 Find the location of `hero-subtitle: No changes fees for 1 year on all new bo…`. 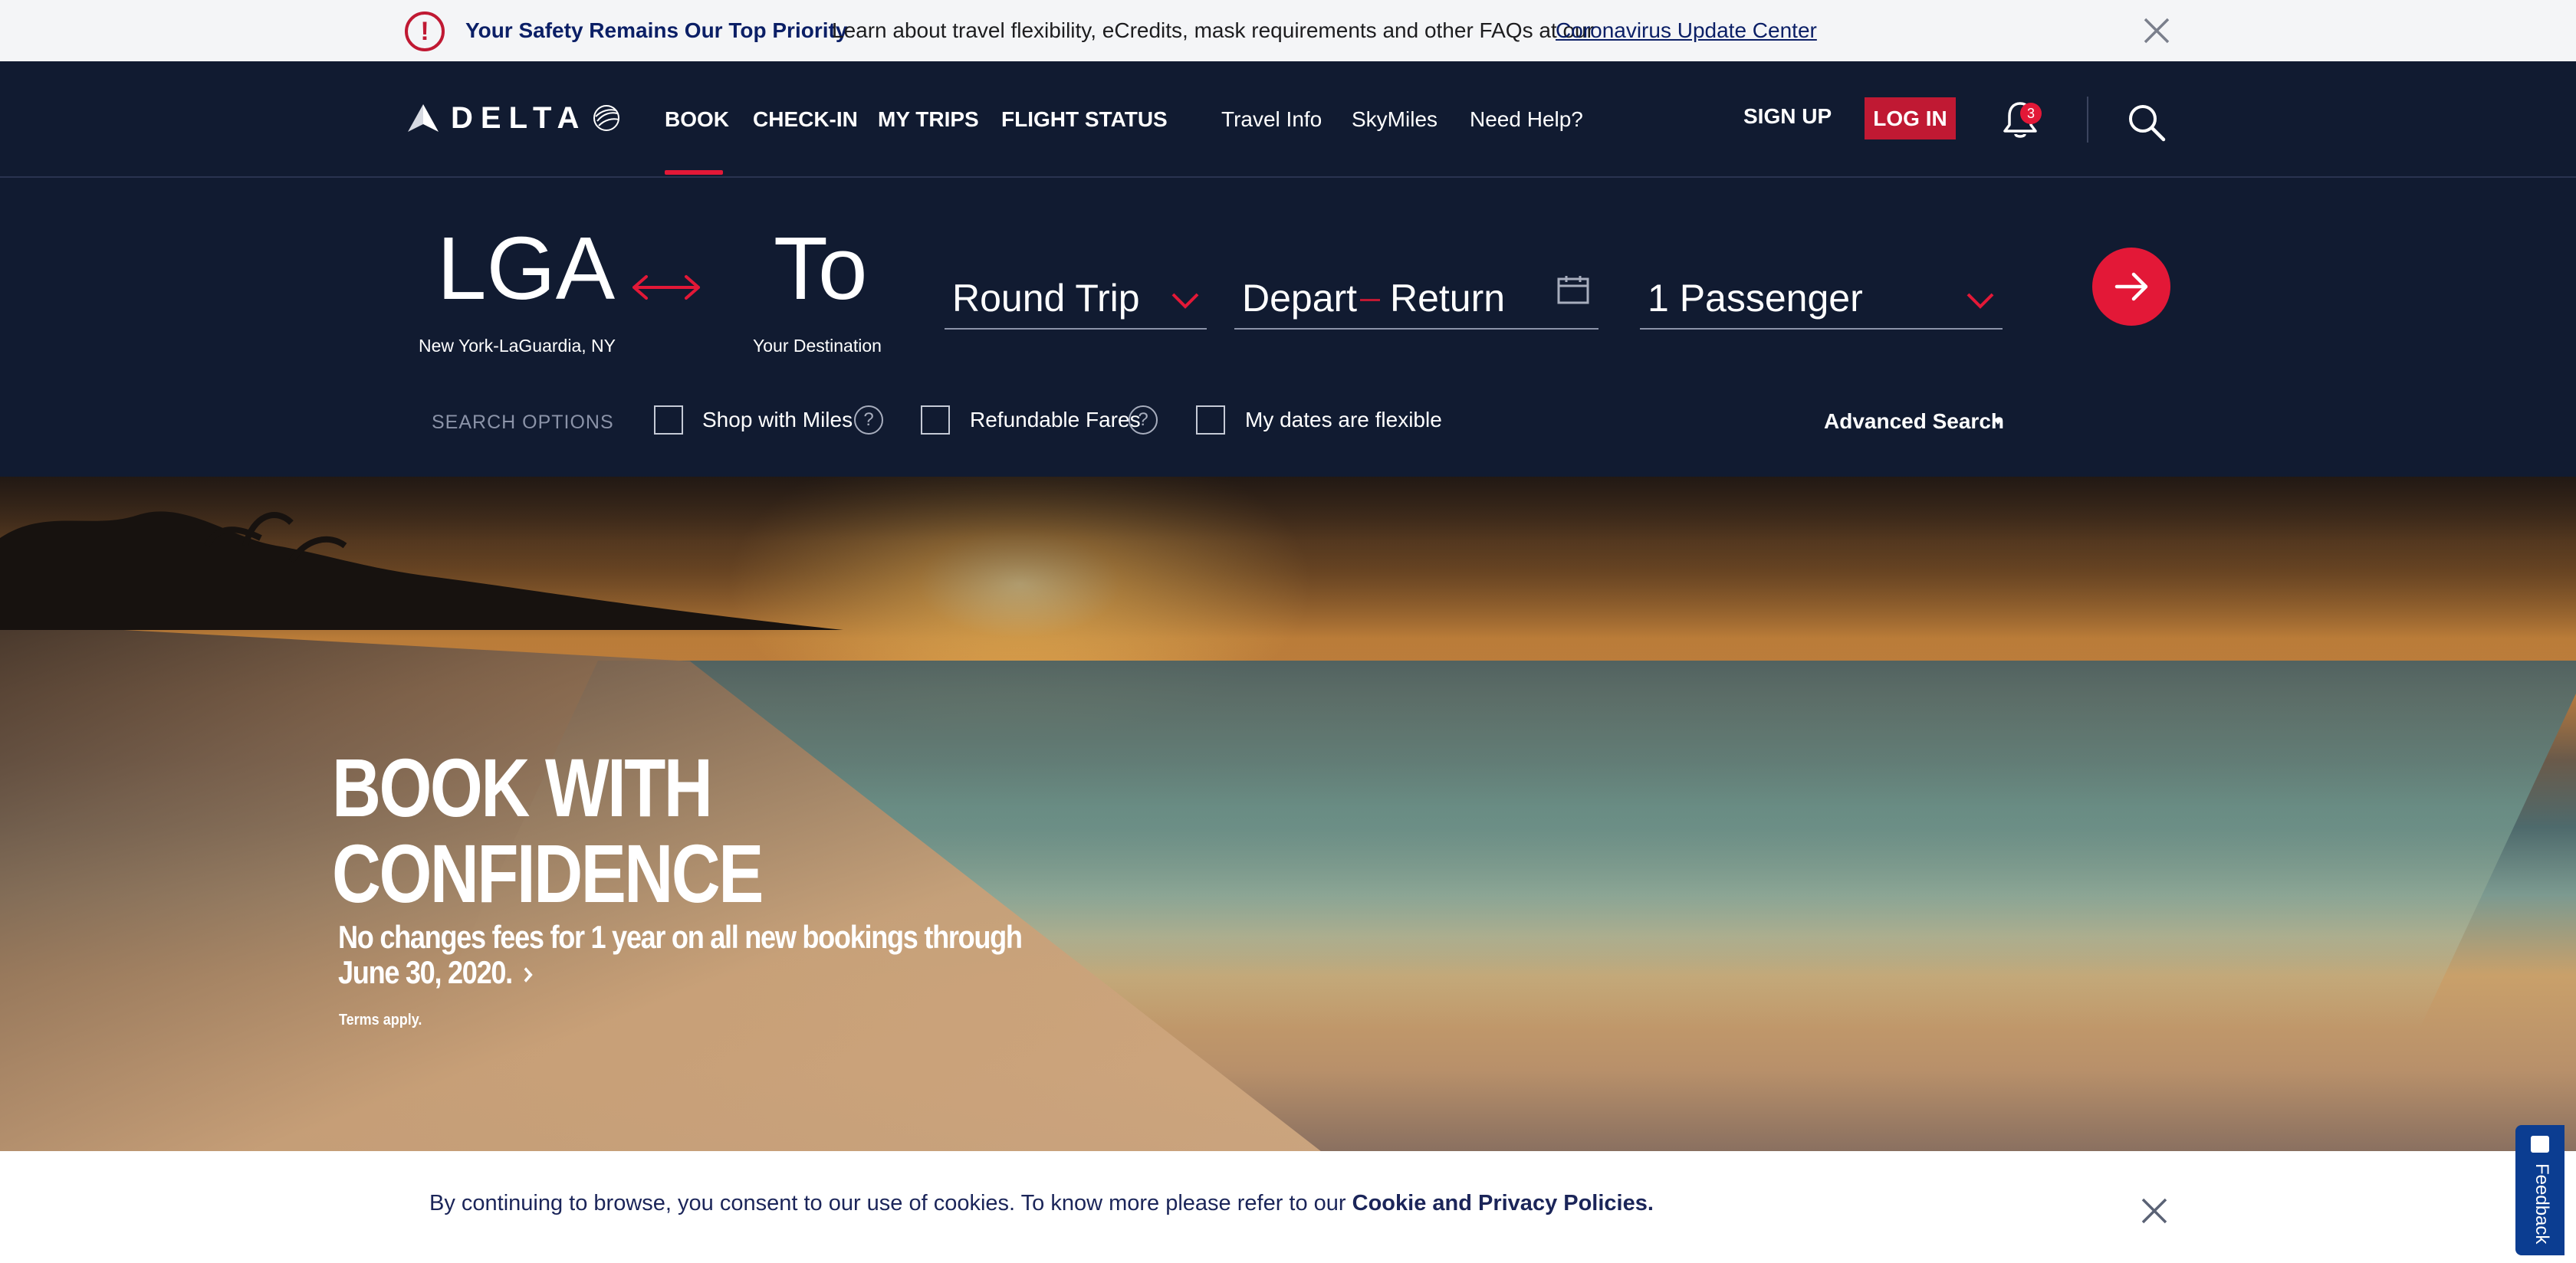

hero-subtitle: No changes fees for 1 year on all new bo… is located at coordinates (680, 954).